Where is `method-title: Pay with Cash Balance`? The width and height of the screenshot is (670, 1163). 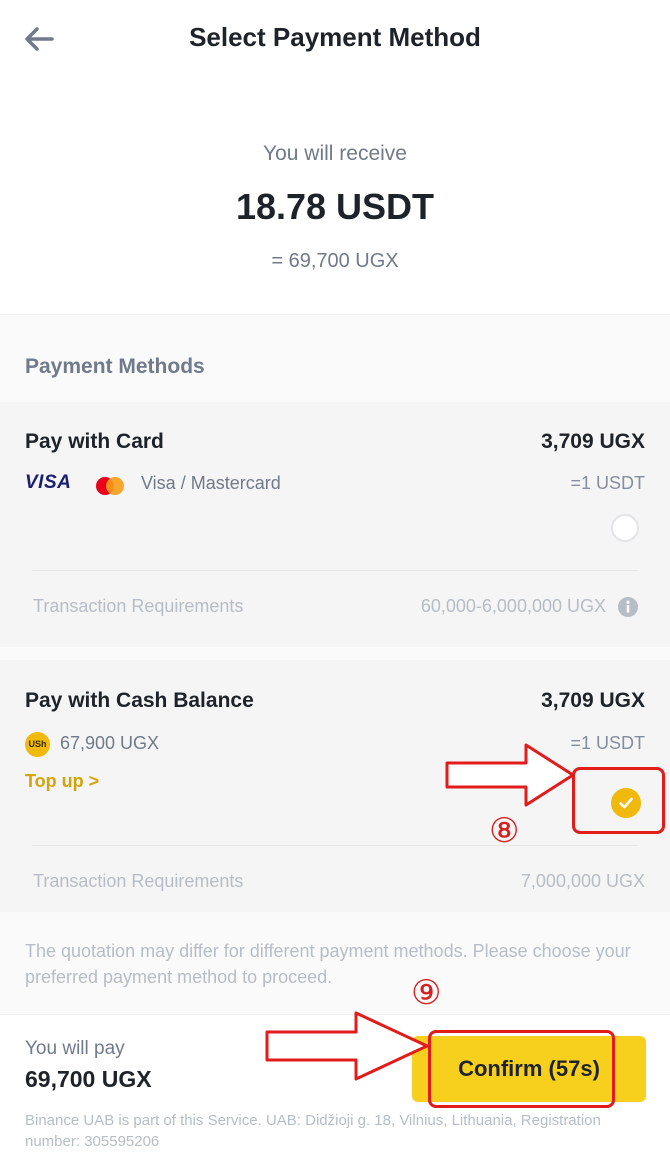
method-title: Pay with Cash Balance is located at coordinates (139, 700).